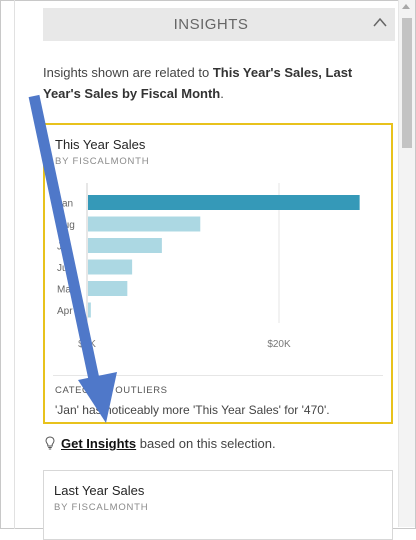 The width and height of the screenshot is (416, 540). What do you see at coordinates (14, 264) in the screenshot?
I see `pane-left-divider` at bounding box center [14, 264].